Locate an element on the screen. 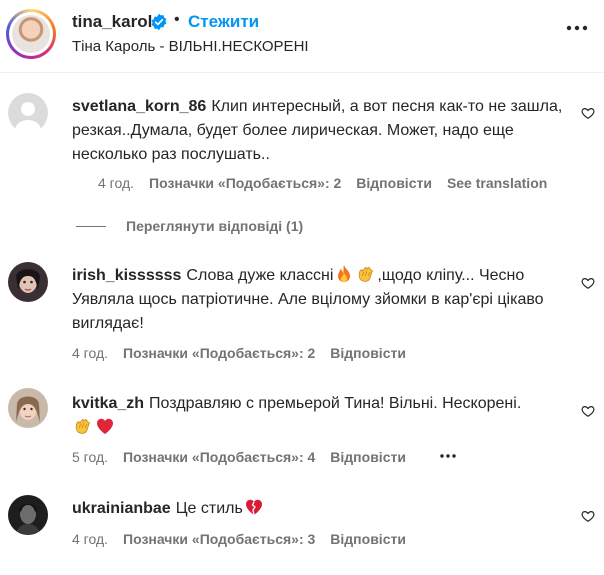  replies-divider-line is located at coordinates (91, 226).